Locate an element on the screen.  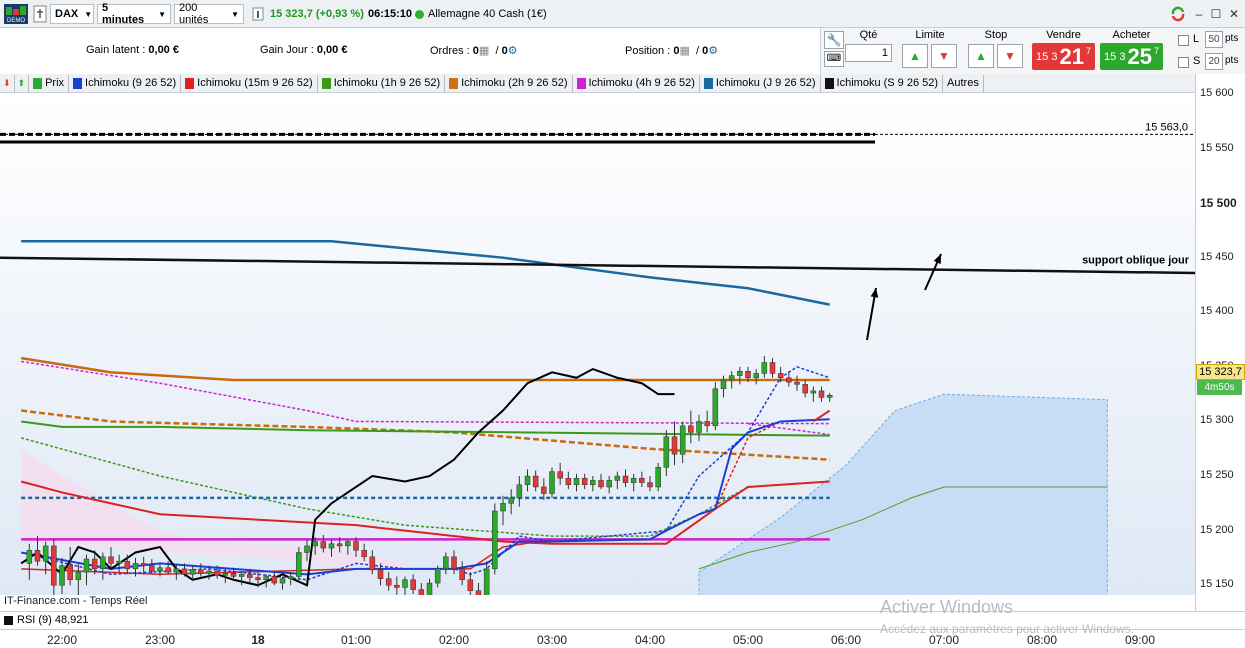
time-tick: 18 is located at coordinates (258, 640).